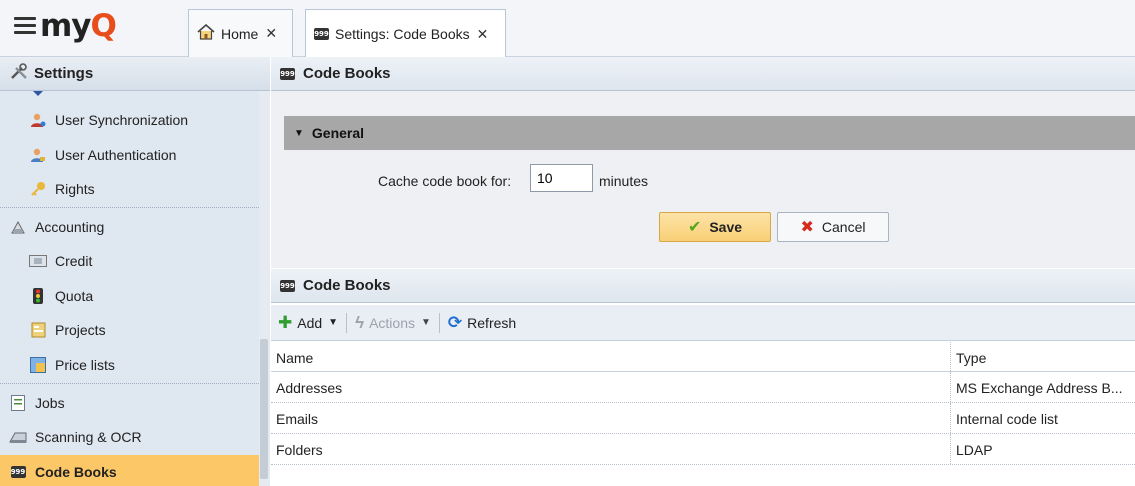  What do you see at coordinates (129, 365) in the screenshot?
I see `sidebar-item-price-lists: Price lists` at bounding box center [129, 365].